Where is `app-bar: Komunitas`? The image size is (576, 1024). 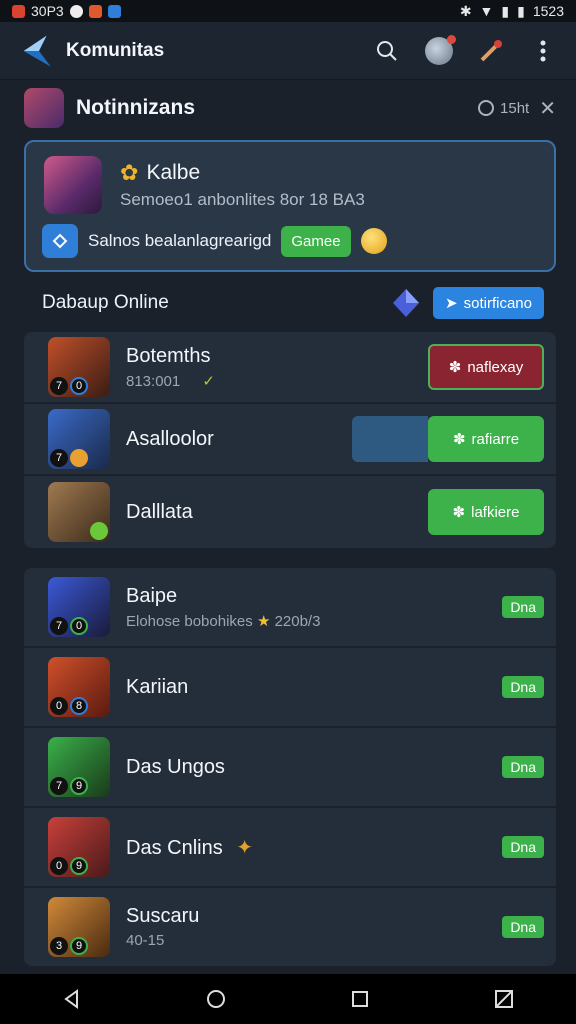
app-bar: Komunitas is located at coordinates (288, 51).